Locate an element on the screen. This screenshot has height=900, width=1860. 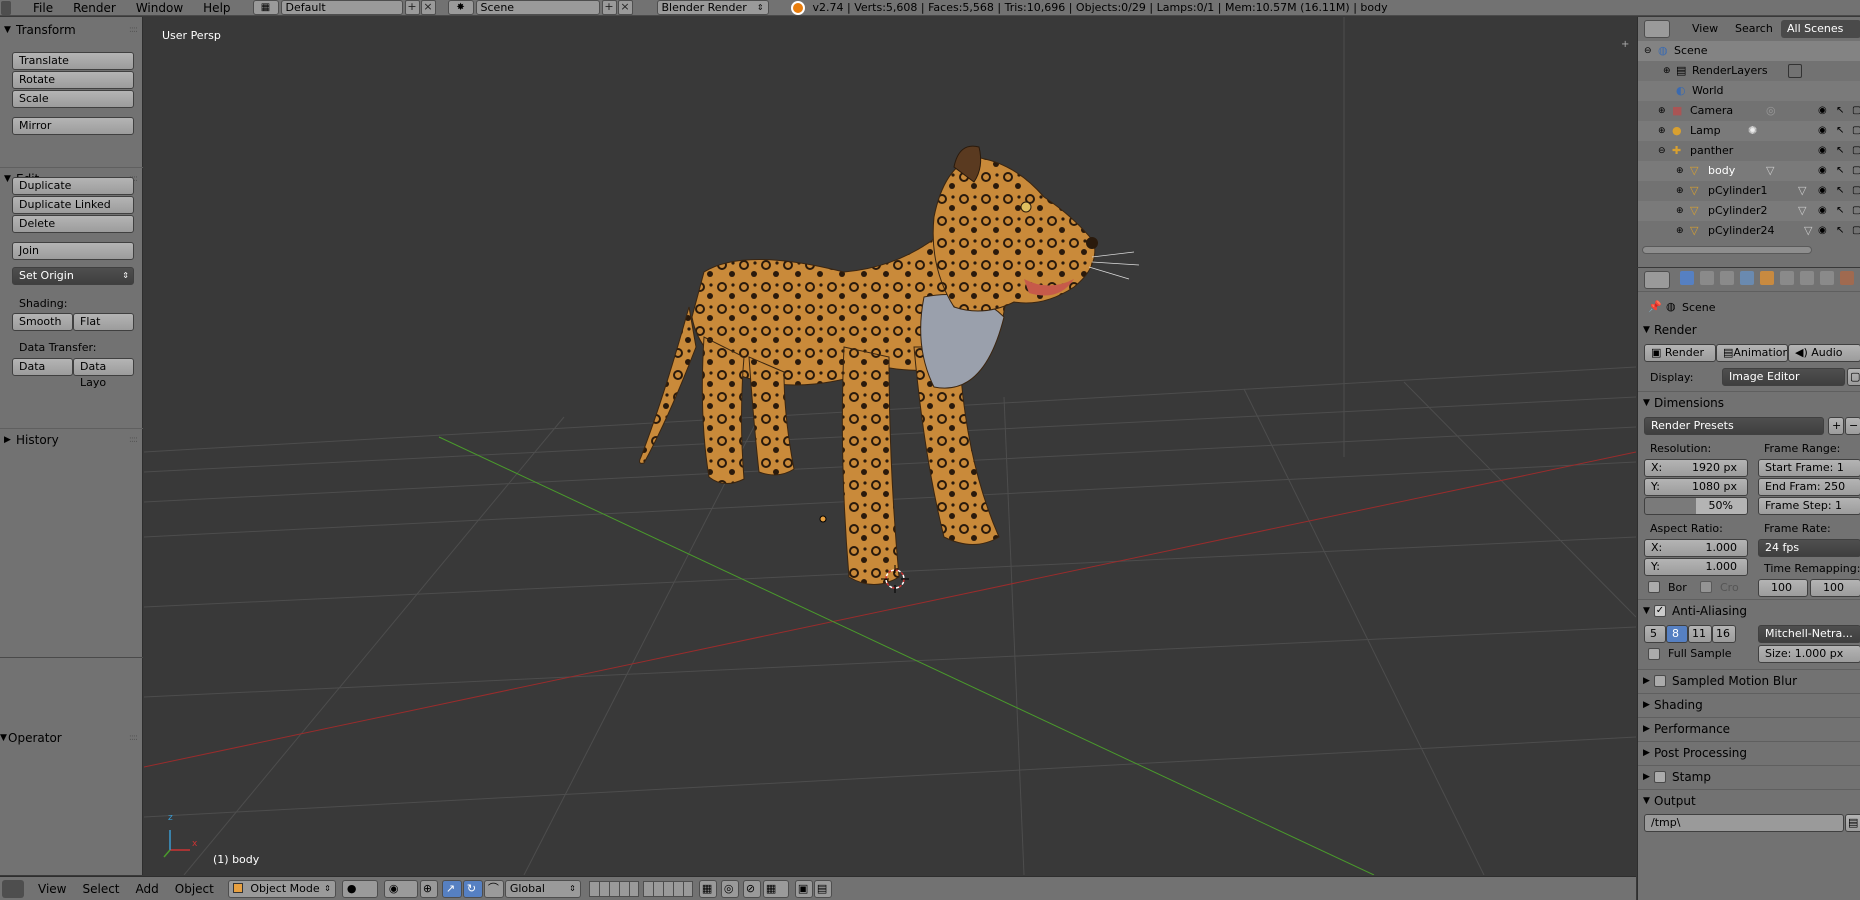
scale-manipulator-button: ⌒ is located at coordinates (493, 888).